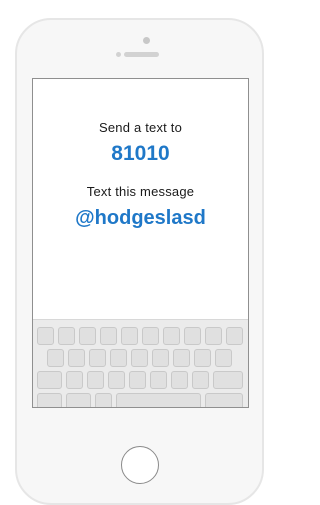 The height and width of the screenshot is (505, 320). I want to click on keyboard-mic-key, so click(103, 400).